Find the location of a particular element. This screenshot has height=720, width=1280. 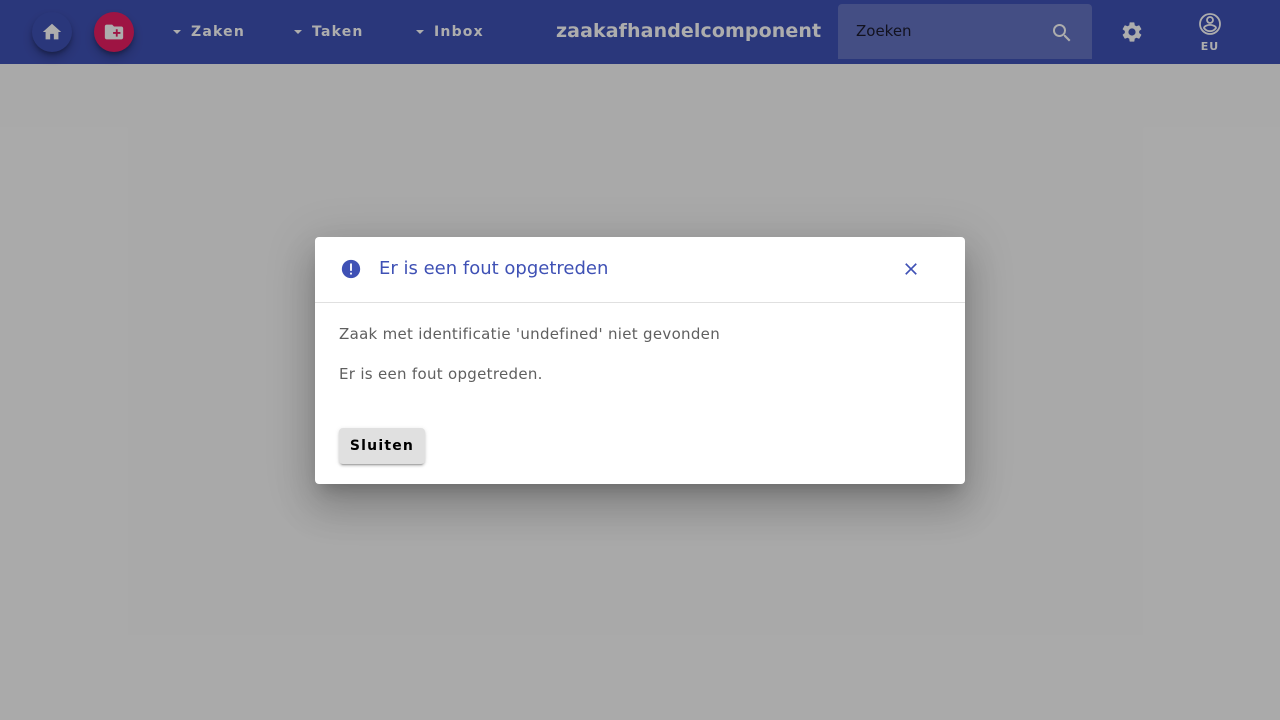

dialog-header: Er is een fout opgetreden is located at coordinates (640, 270).